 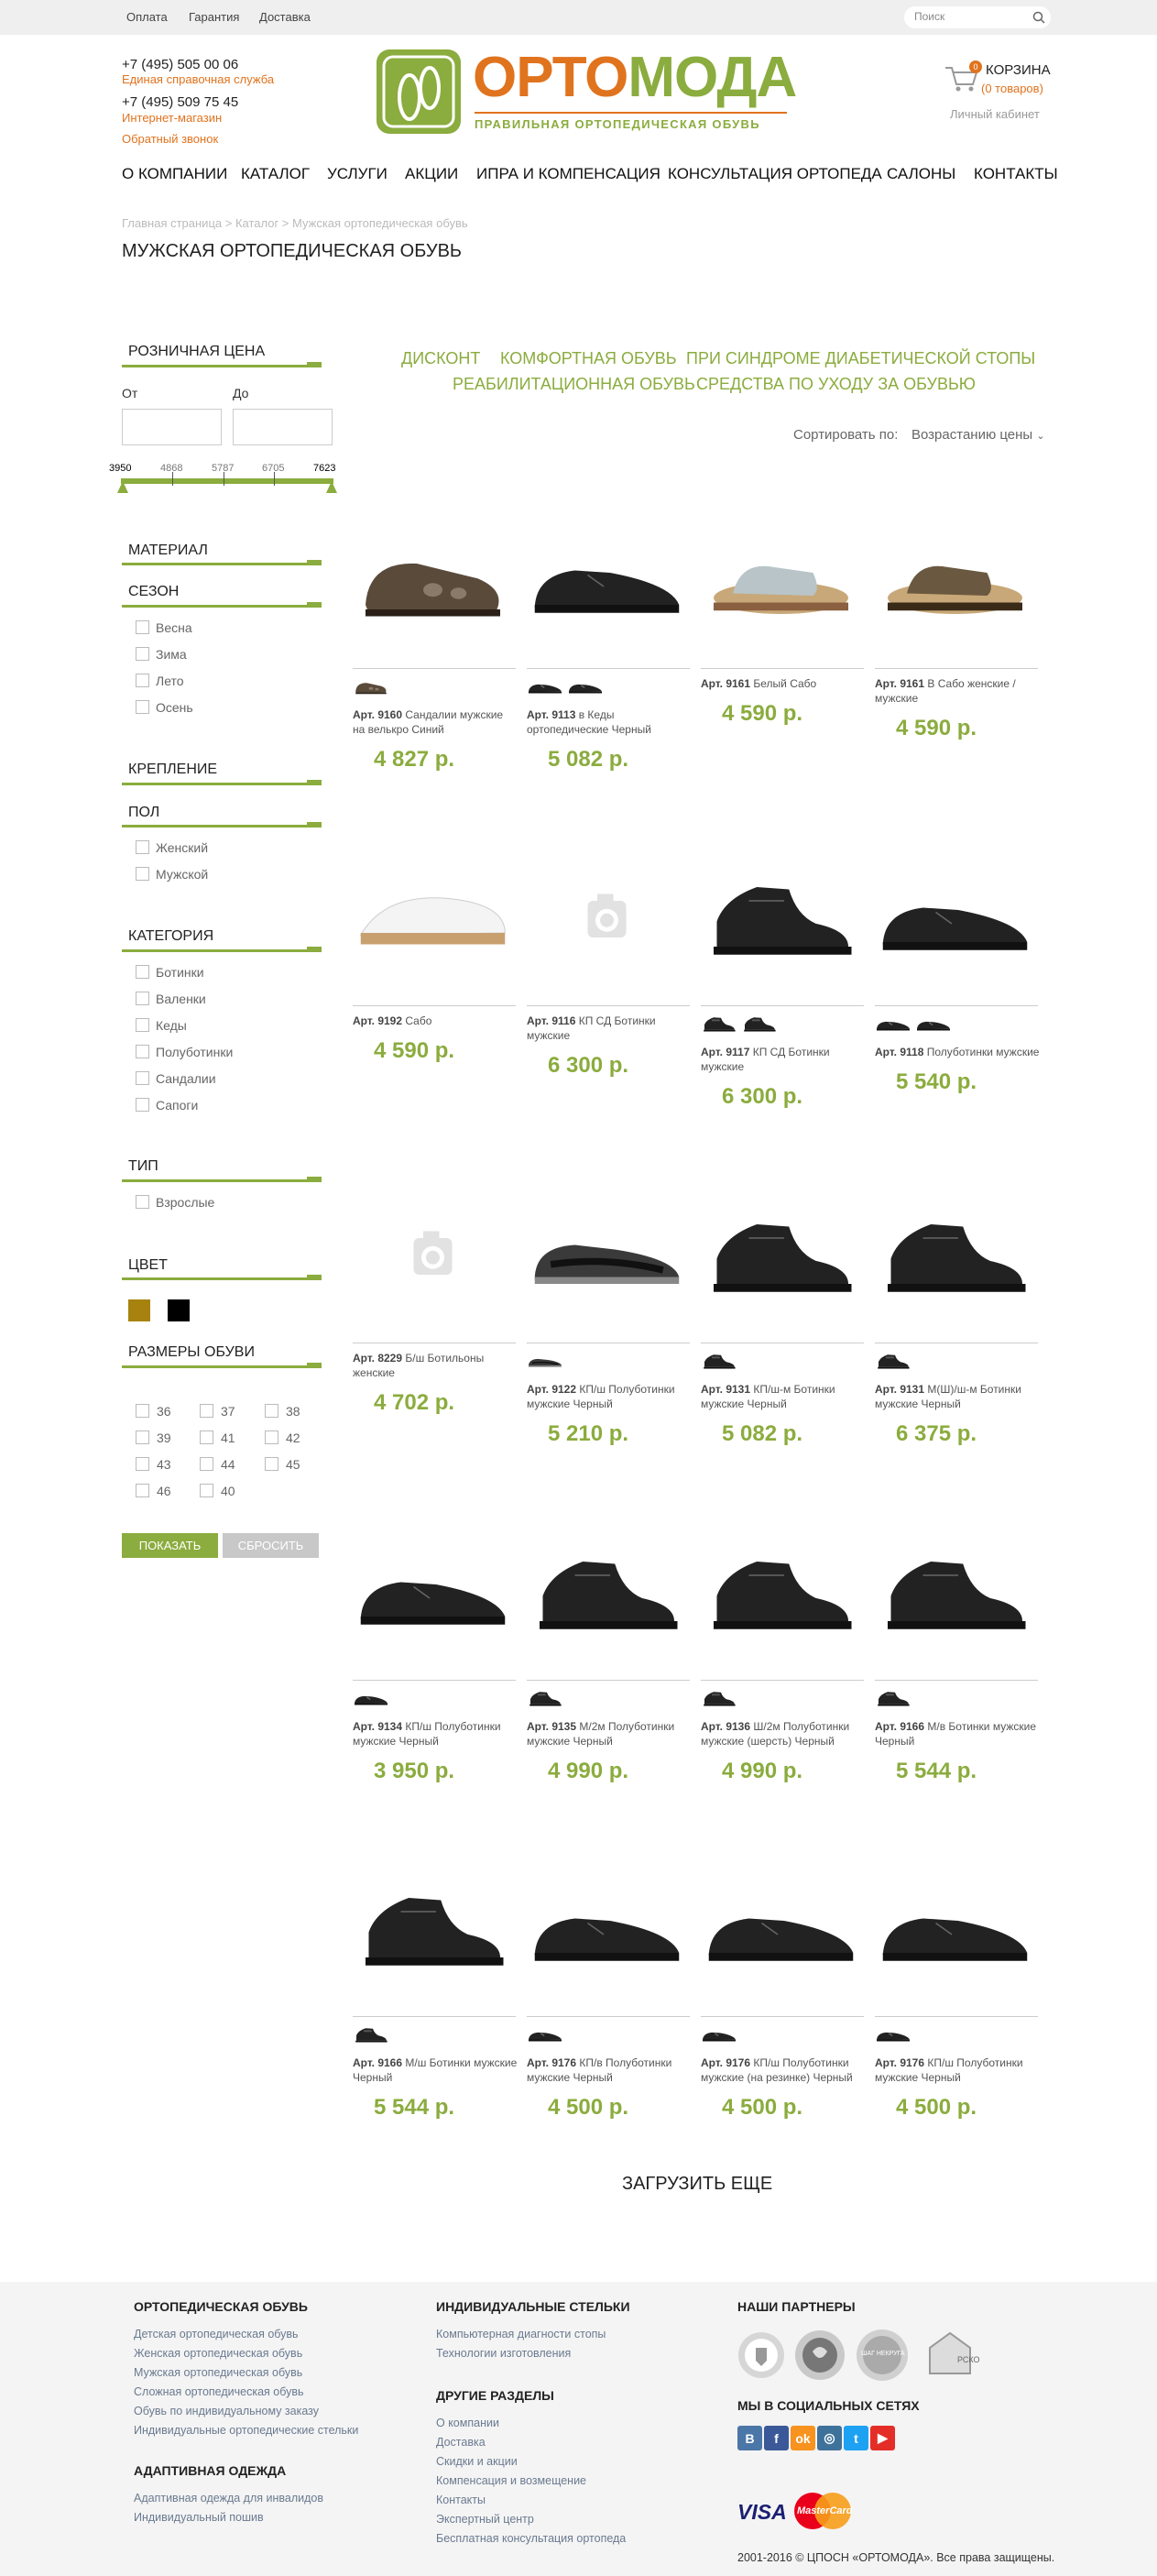 I want to click on footer-link: Бесплатная консультация ортопеда, so click(x=531, y=2538).